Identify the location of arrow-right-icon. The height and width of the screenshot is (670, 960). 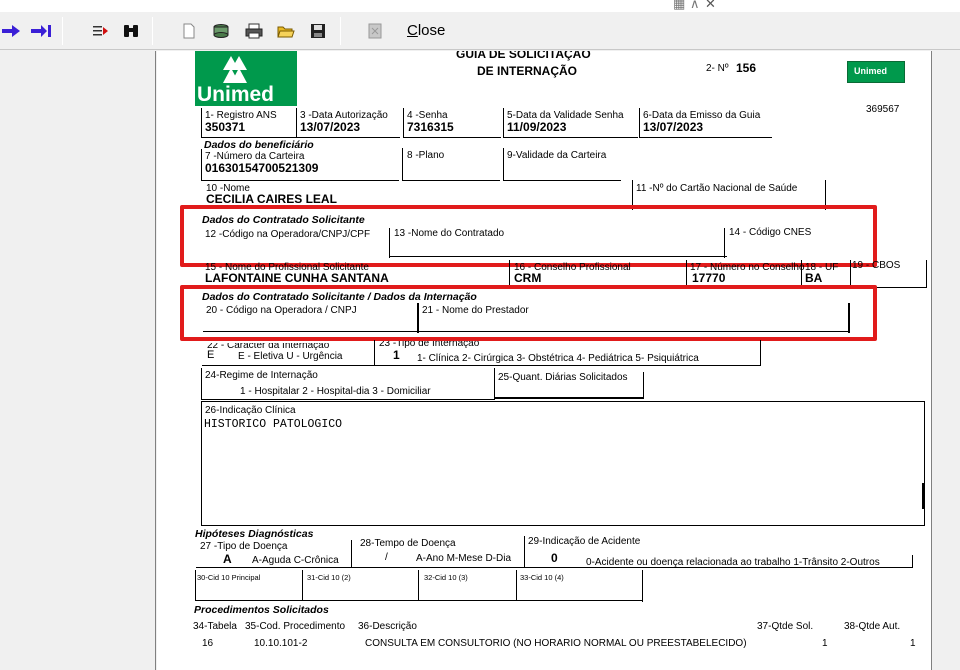
(11, 31).